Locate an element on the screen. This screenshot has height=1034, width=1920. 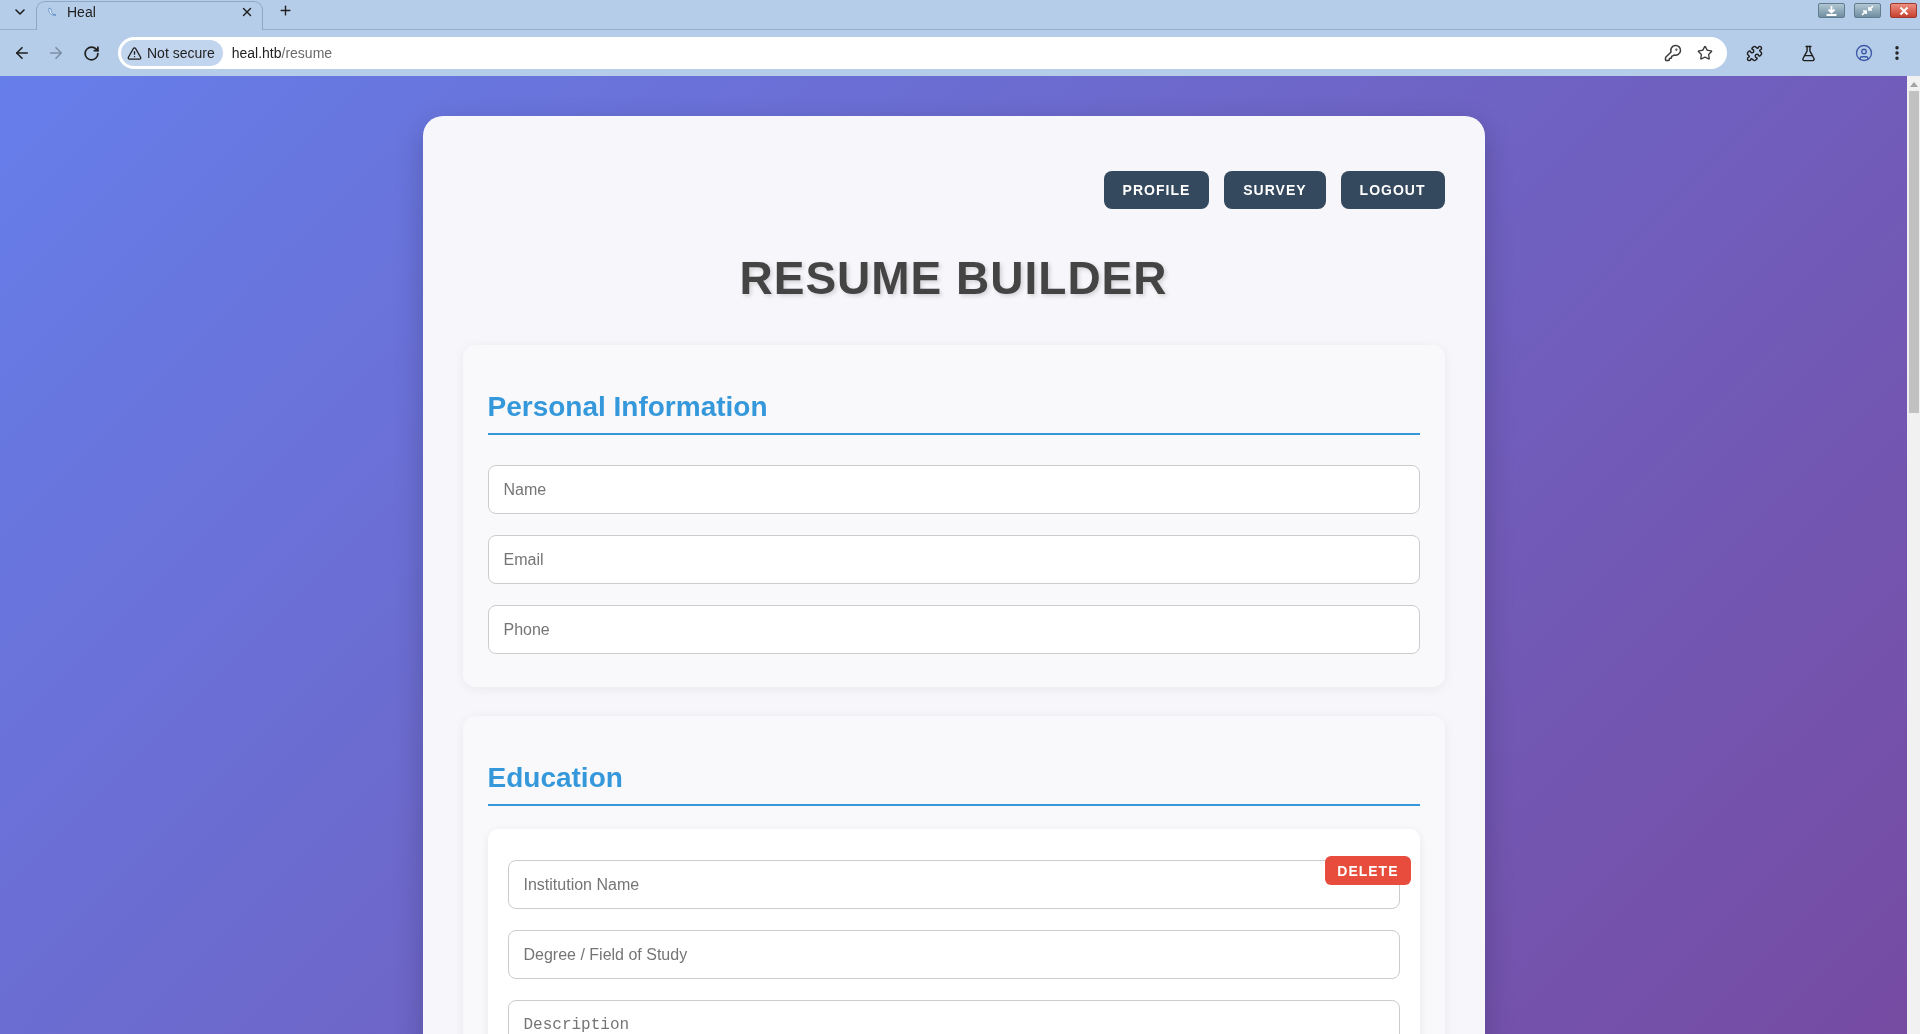
puzzle-icon is located at coordinates (1754, 53).